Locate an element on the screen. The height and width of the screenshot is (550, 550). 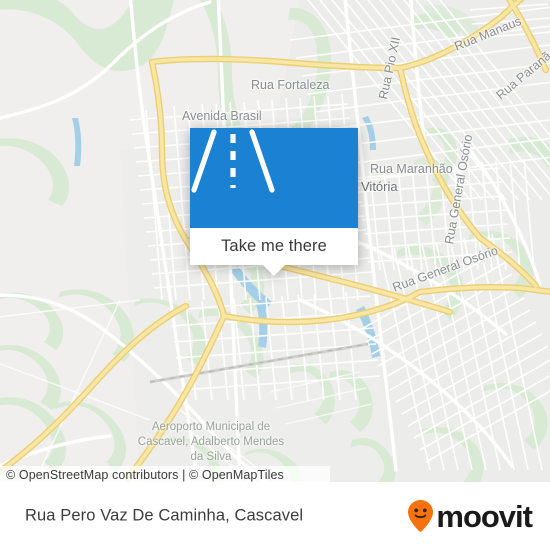
map-label-vitoria: Vitória is located at coordinates (379, 186).